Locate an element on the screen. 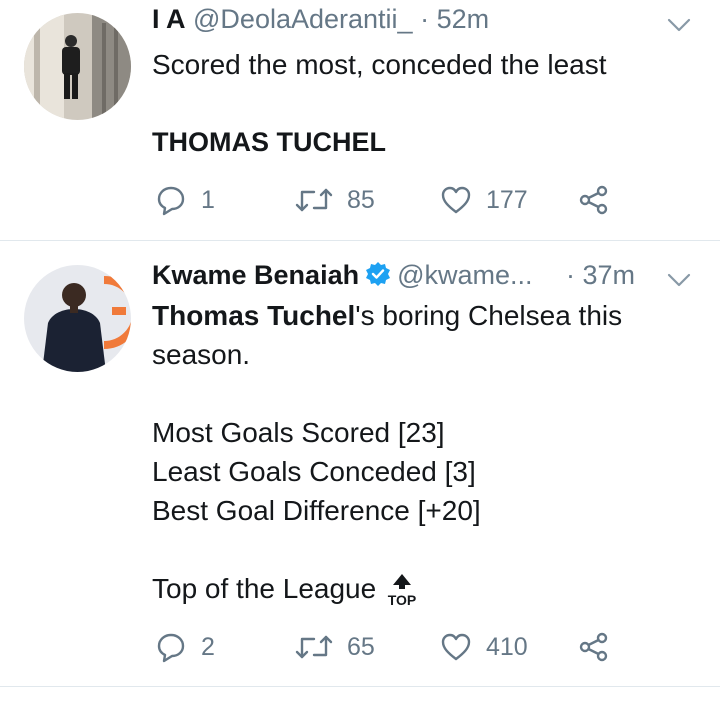 This screenshot has height=701, width=720. retweet-count: 85 is located at coordinates (361, 199).